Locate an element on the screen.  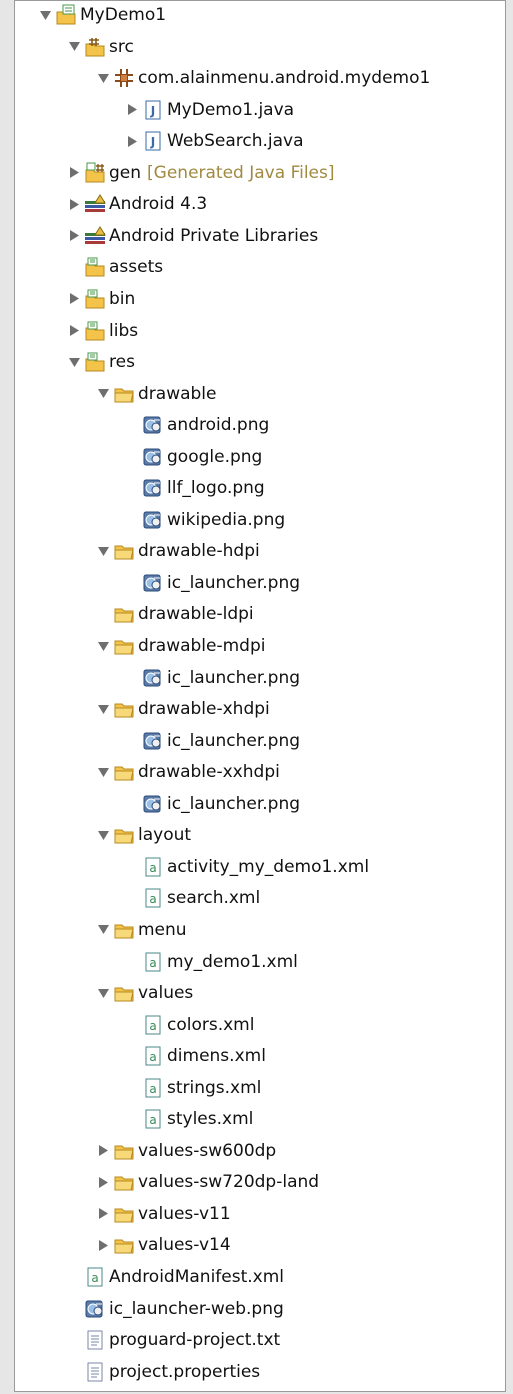
tree-item-label: llf_logo.png is located at coordinates (216, 488).